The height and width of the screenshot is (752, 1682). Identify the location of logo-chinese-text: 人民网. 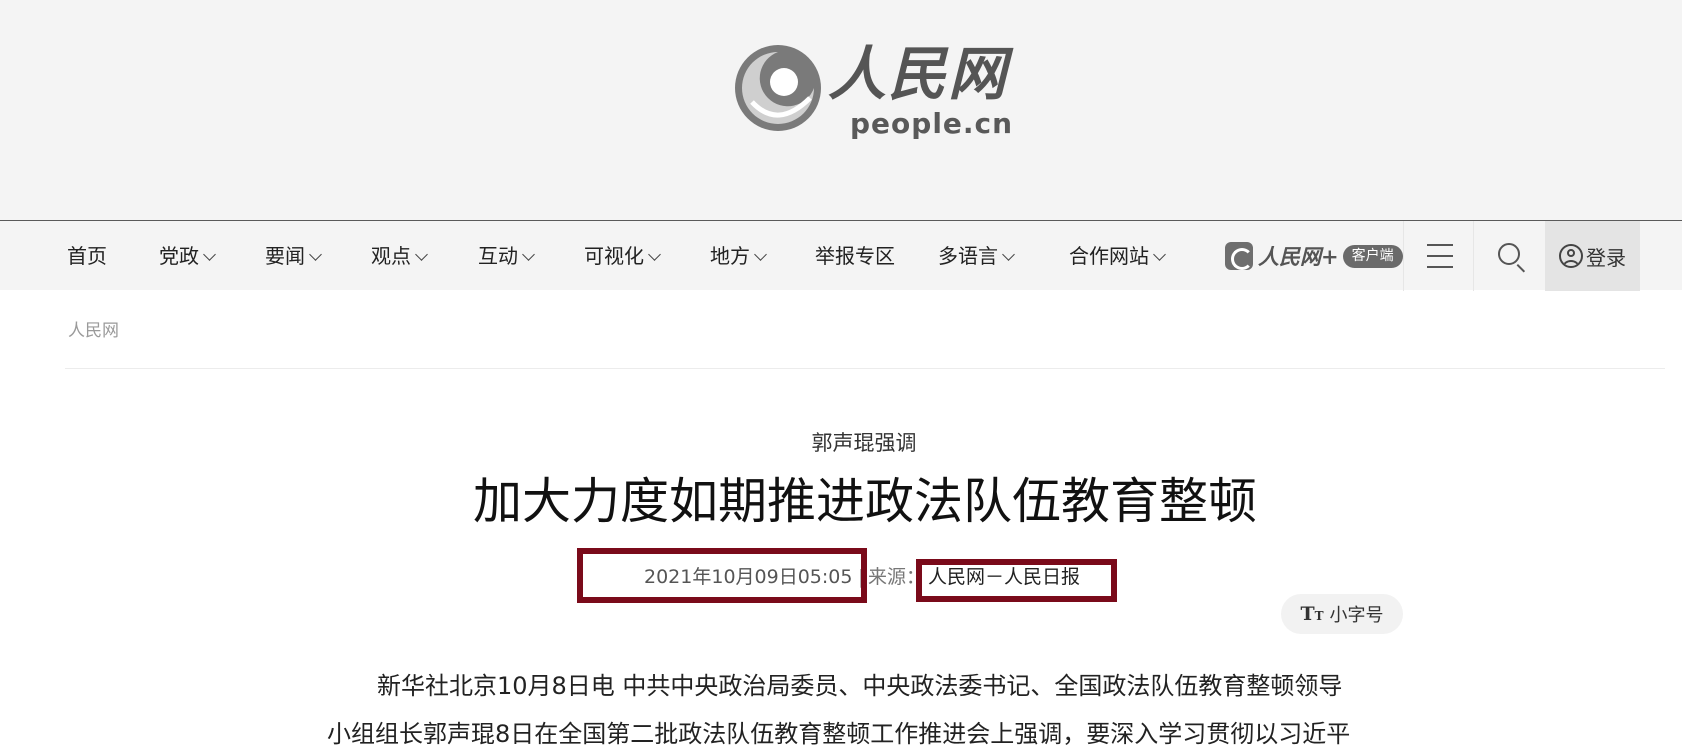
(918, 74).